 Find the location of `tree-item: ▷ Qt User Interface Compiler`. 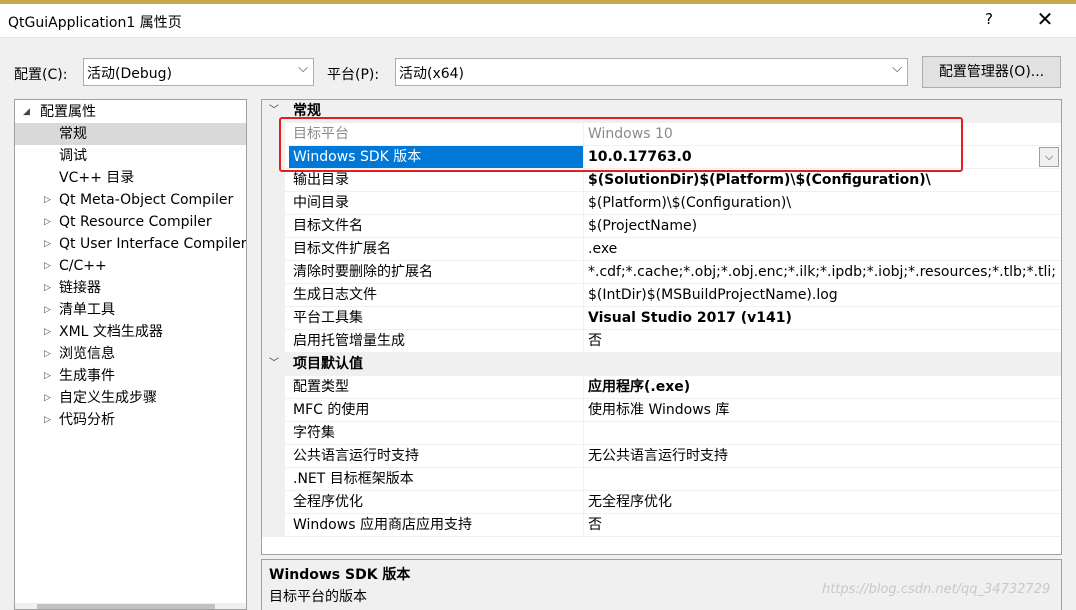

tree-item: ▷ Qt User Interface Compiler is located at coordinates (130, 244).